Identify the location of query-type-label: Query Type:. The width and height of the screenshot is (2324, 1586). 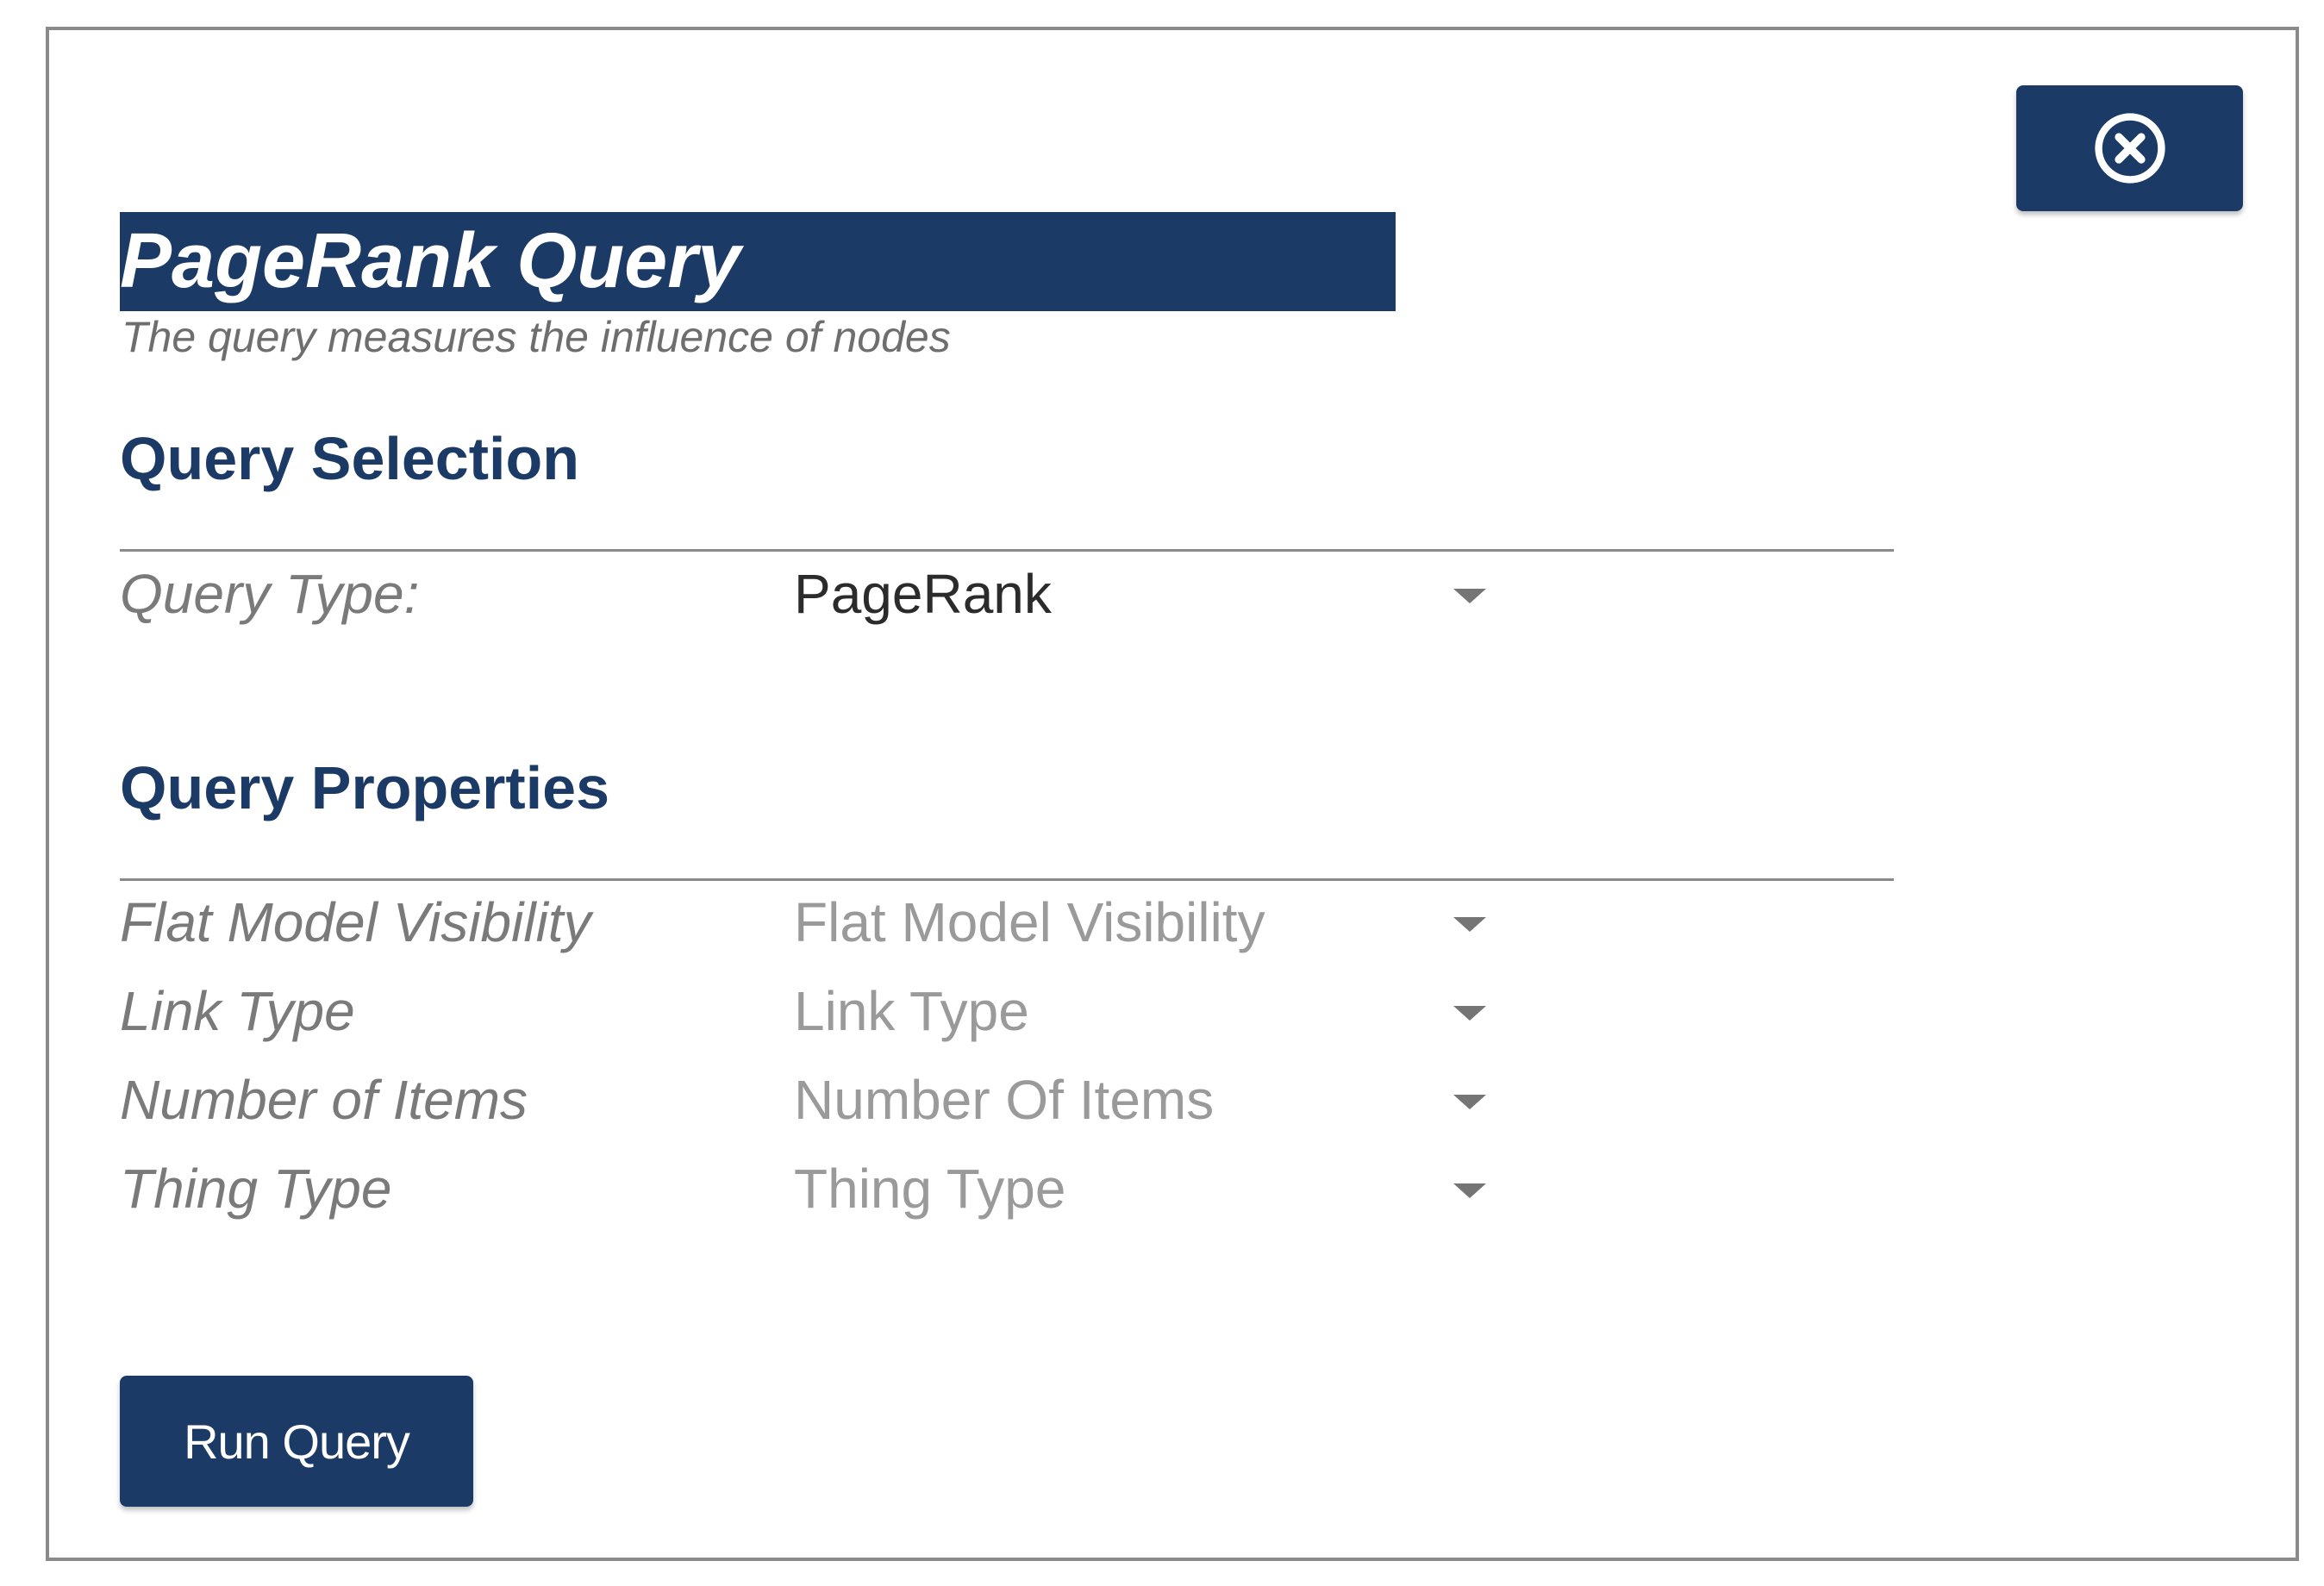
(270, 594).